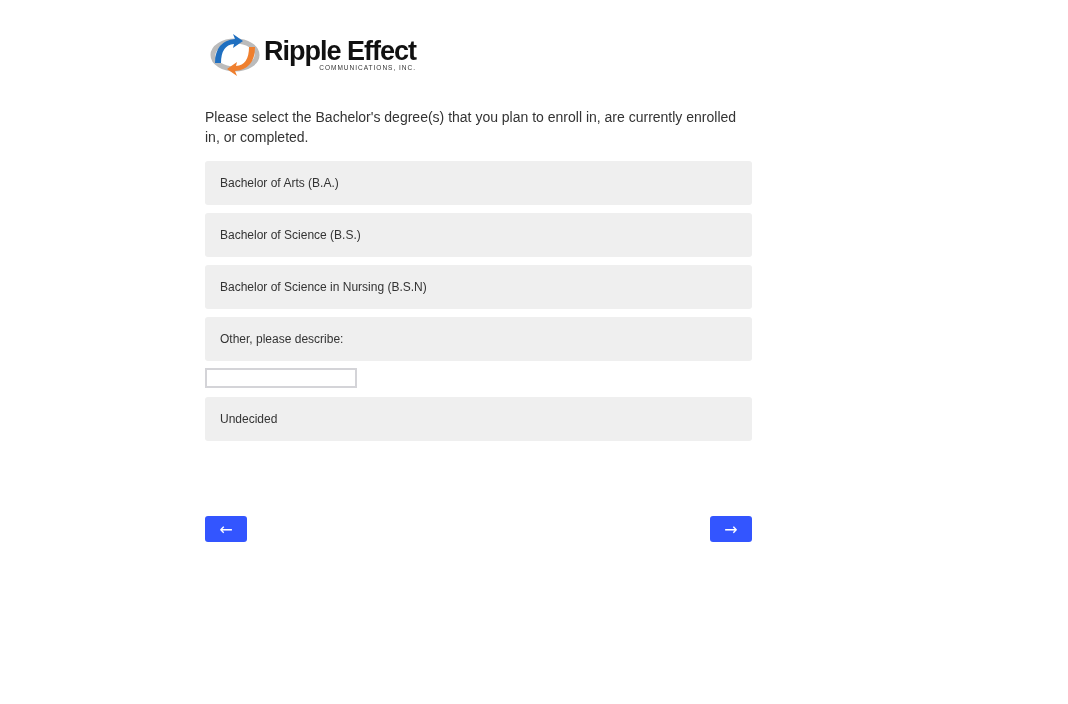 The height and width of the screenshot is (704, 1068). What do you see at coordinates (478, 419) in the screenshot?
I see `answer-option: Undecided` at bounding box center [478, 419].